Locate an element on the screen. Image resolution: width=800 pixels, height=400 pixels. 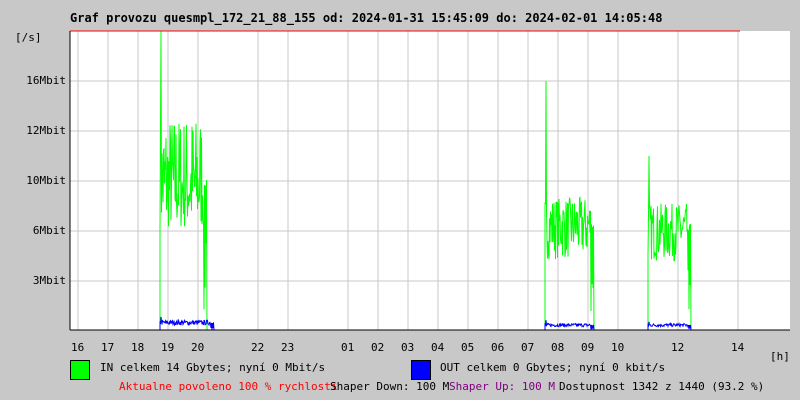
y-tick-label: 12Mbit is located at coordinates (46, 130).